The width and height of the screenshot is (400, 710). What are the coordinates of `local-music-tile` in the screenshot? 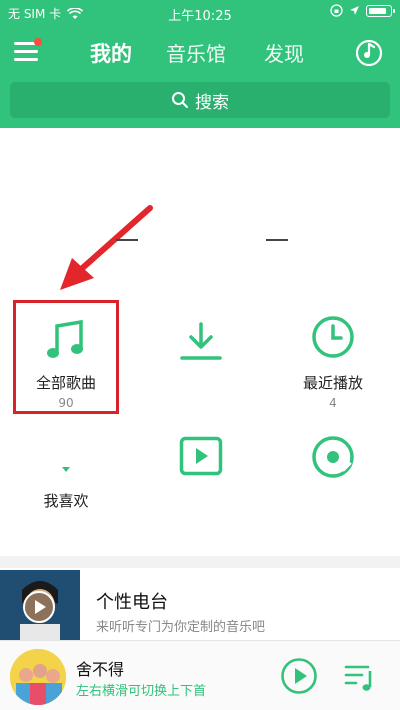 It's located at (333, 475).